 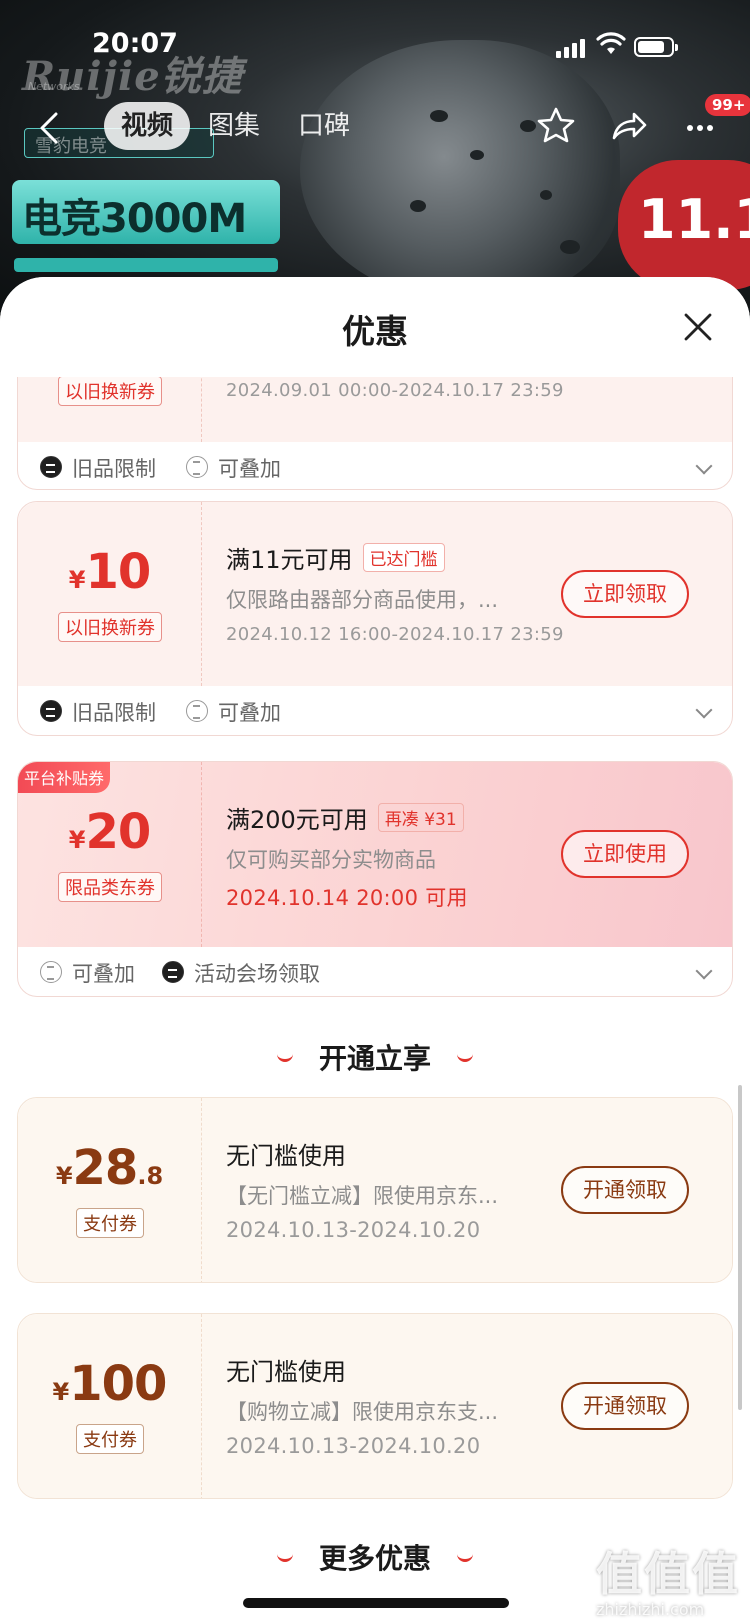 I want to click on coupon-title: 满200元可用 再凑 ¥31, so click(x=345, y=817).